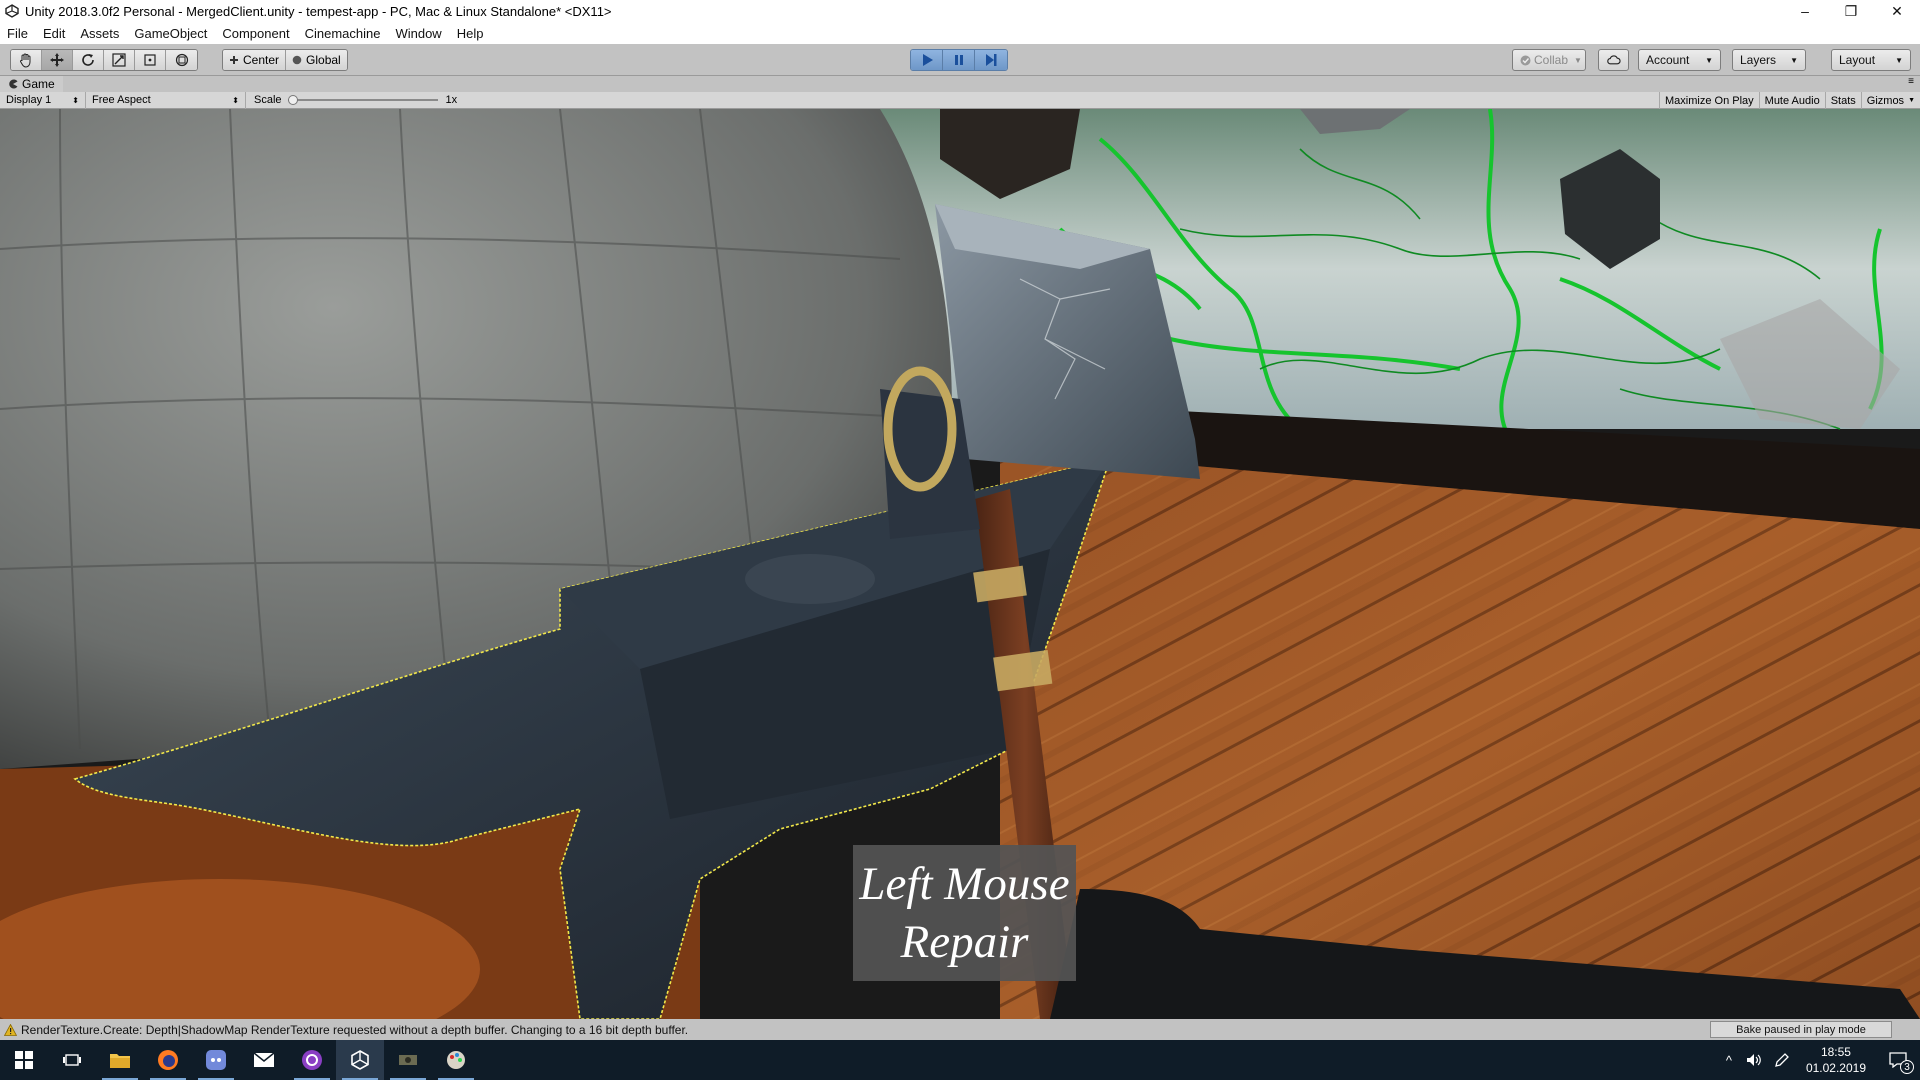 This screenshot has width=1920, height=1080. I want to click on discord-icon, so click(216, 1060).